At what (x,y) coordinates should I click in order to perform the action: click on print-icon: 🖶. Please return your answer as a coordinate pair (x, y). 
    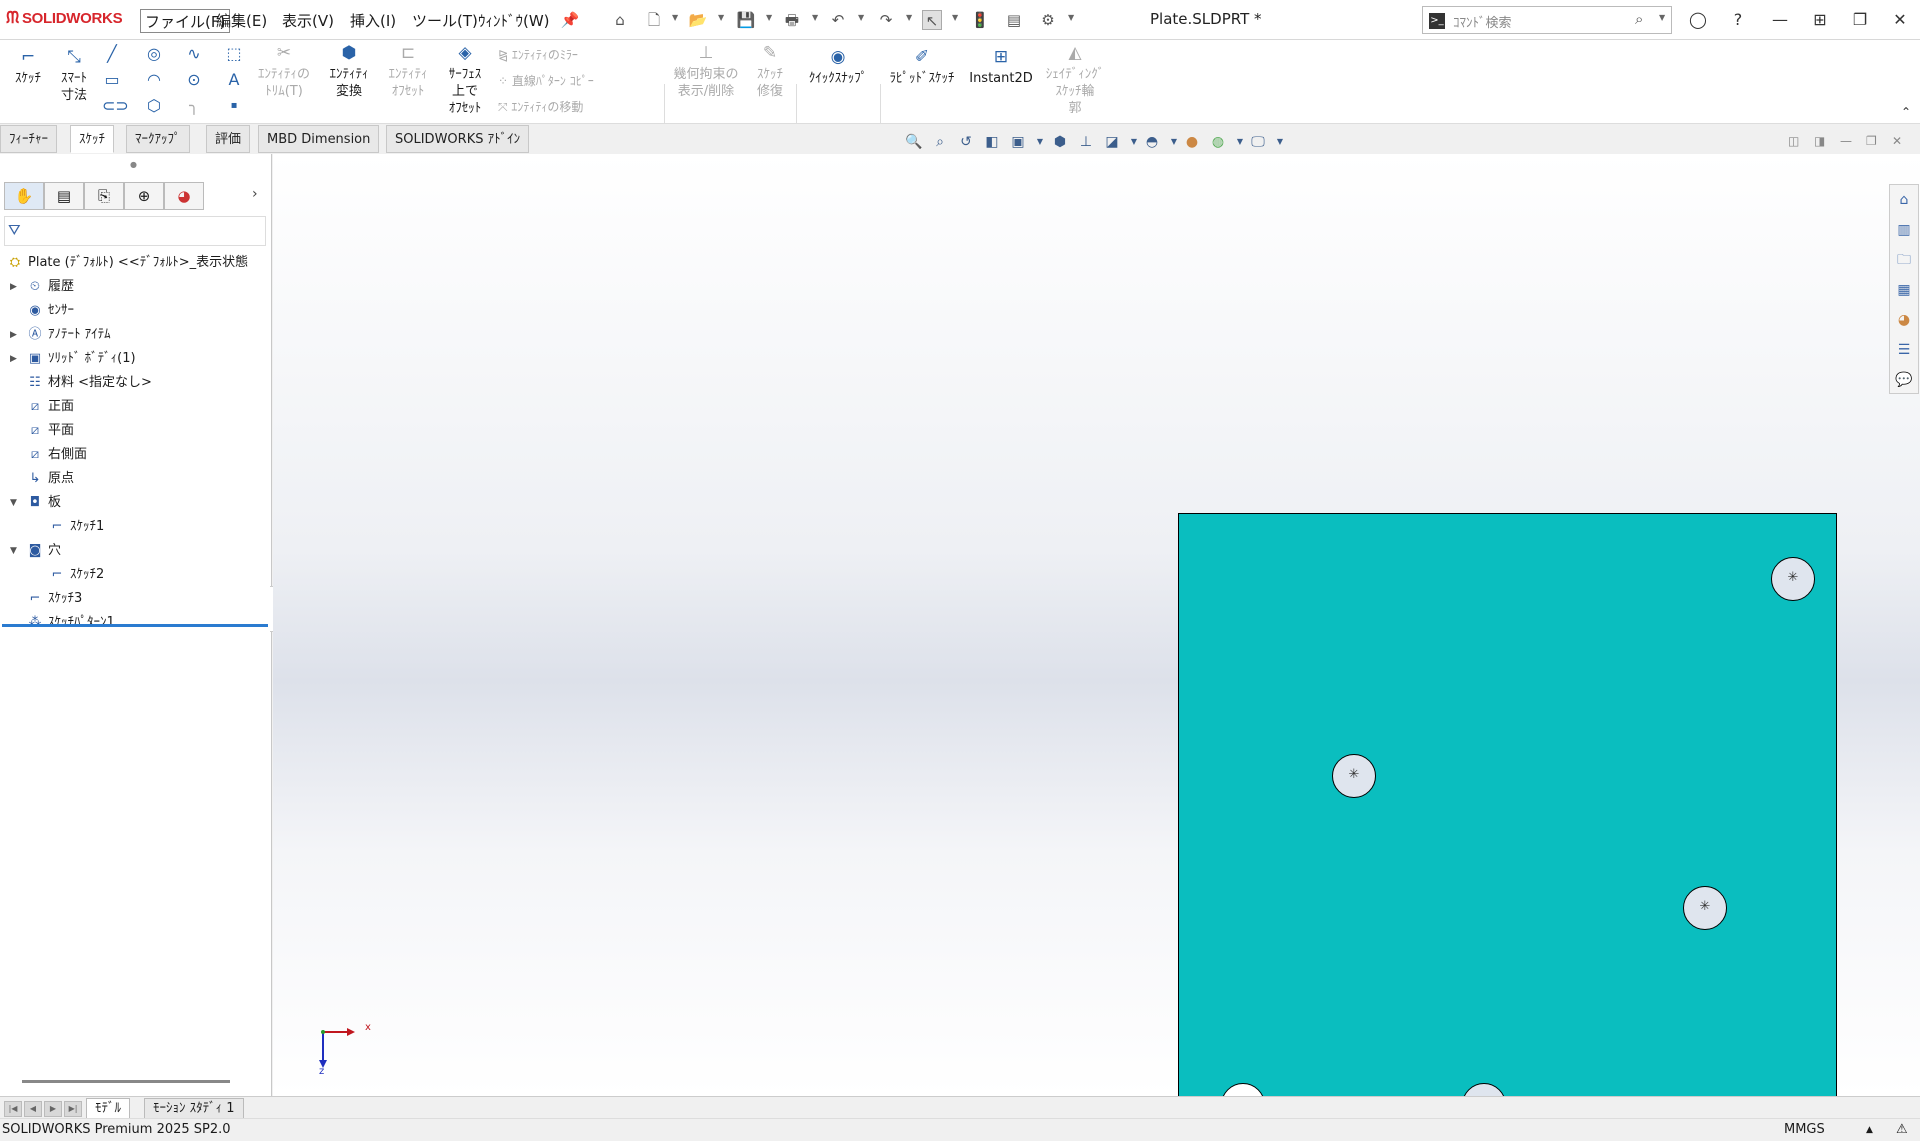
    Looking at the image, I should click on (792, 20).